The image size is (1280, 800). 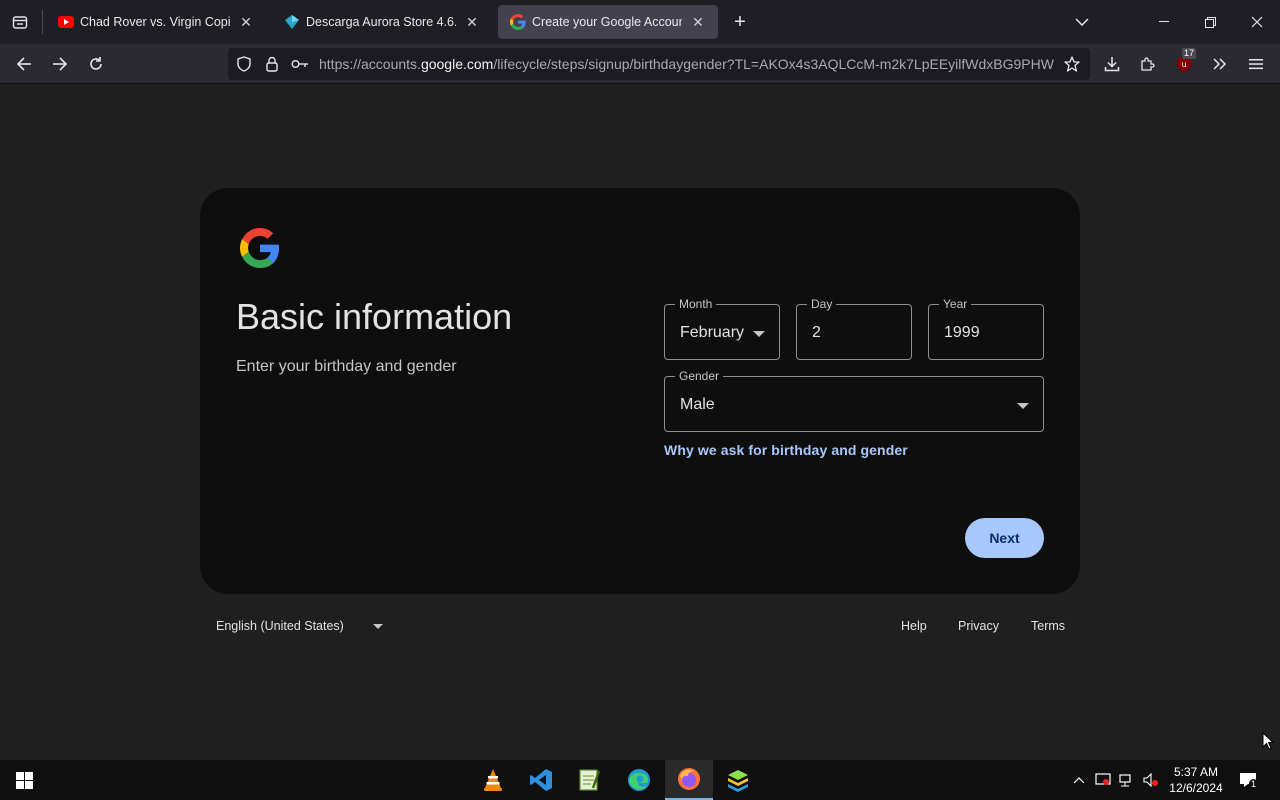 I want to click on clock-date: 12/6/2024, so click(x=1196, y=788).